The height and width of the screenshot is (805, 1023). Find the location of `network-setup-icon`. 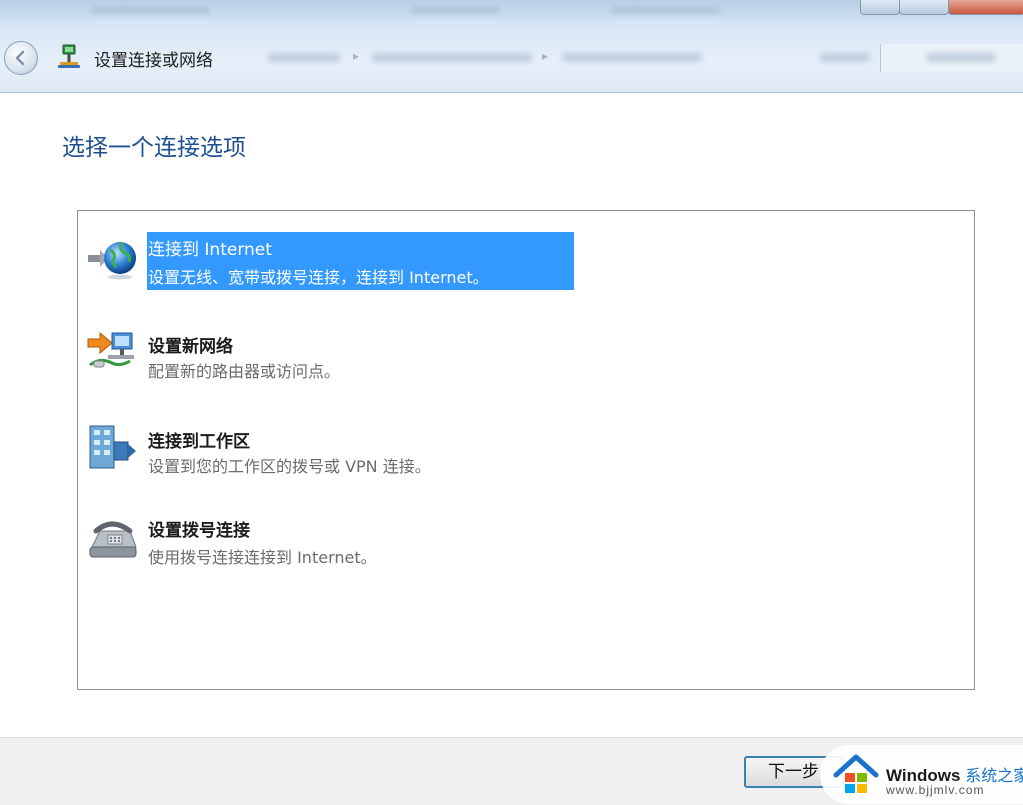

network-setup-icon is located at coordinates (69, 56).